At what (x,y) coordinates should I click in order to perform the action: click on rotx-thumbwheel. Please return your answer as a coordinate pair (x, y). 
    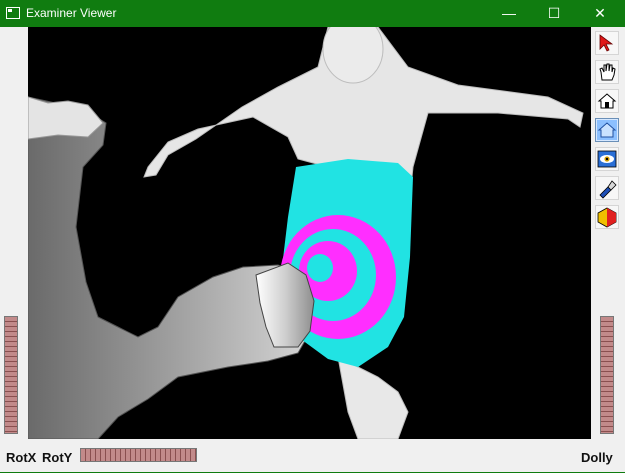
    Looking at the image, I should click on (11, 375).